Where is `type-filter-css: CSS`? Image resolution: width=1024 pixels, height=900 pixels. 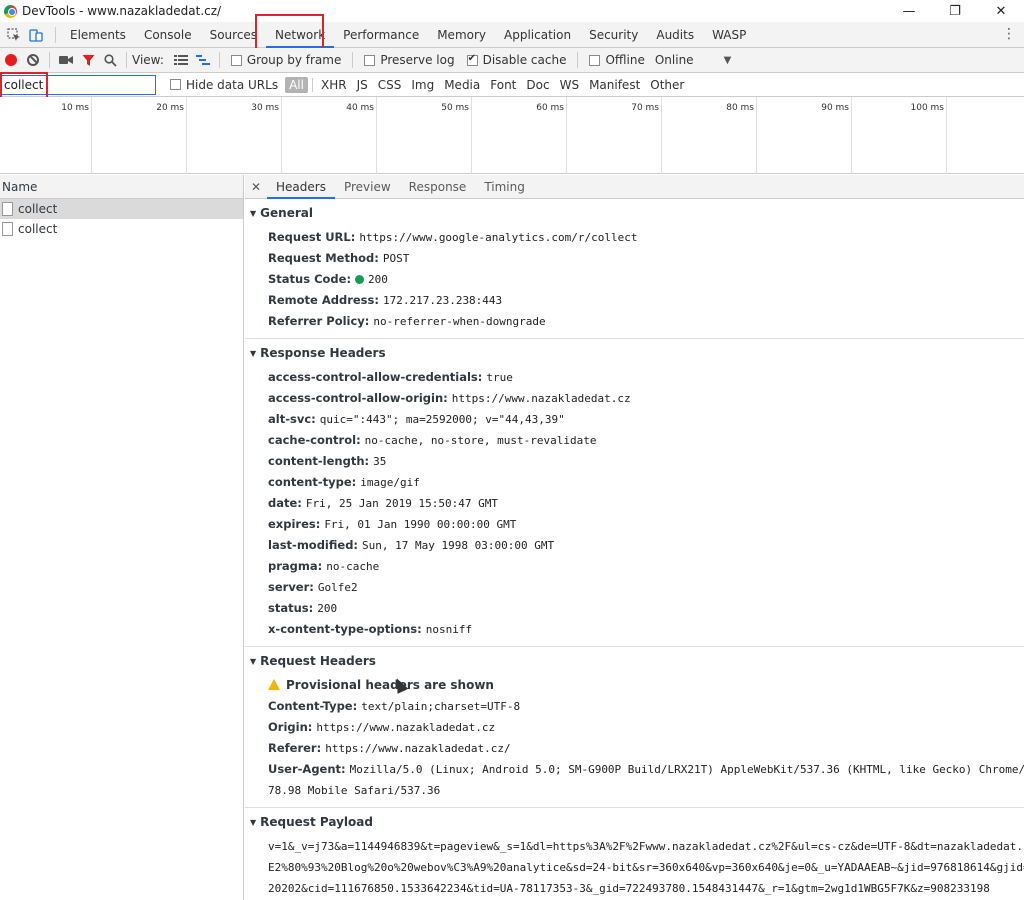 type-filter-css: CSS is located at coordinates (390, 85).